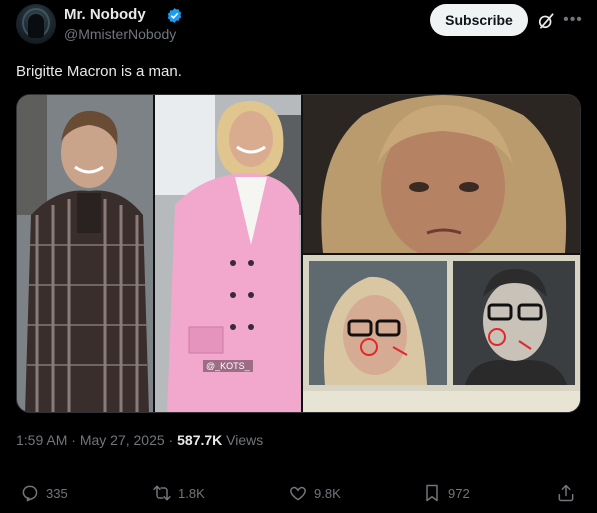  What do you see at coordinates (228, 366) in the screenshot?
I see `media-watermark: @_KOTS_` at bounding box center [228, 366].